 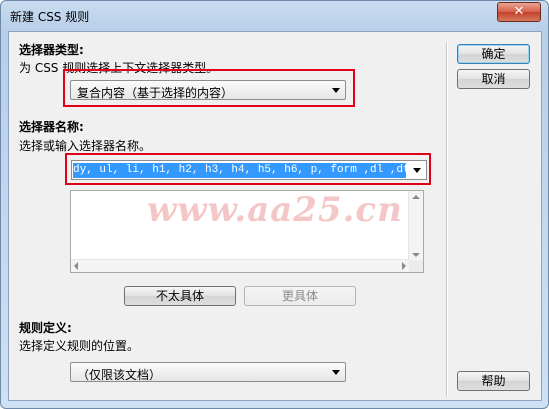 I want to click on scroll-up-icon, so click(x=416, y=197).